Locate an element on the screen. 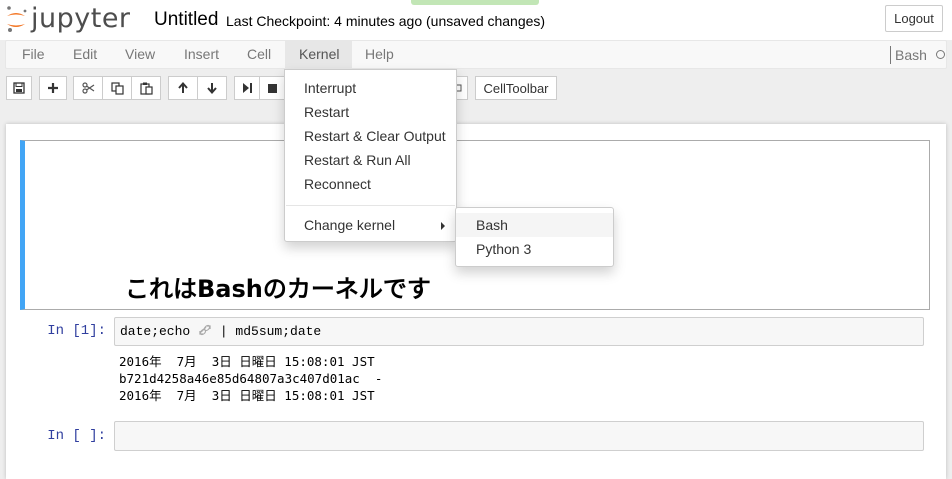 The image size is (952, 479). paste-button is located at coordinates (146, 88).